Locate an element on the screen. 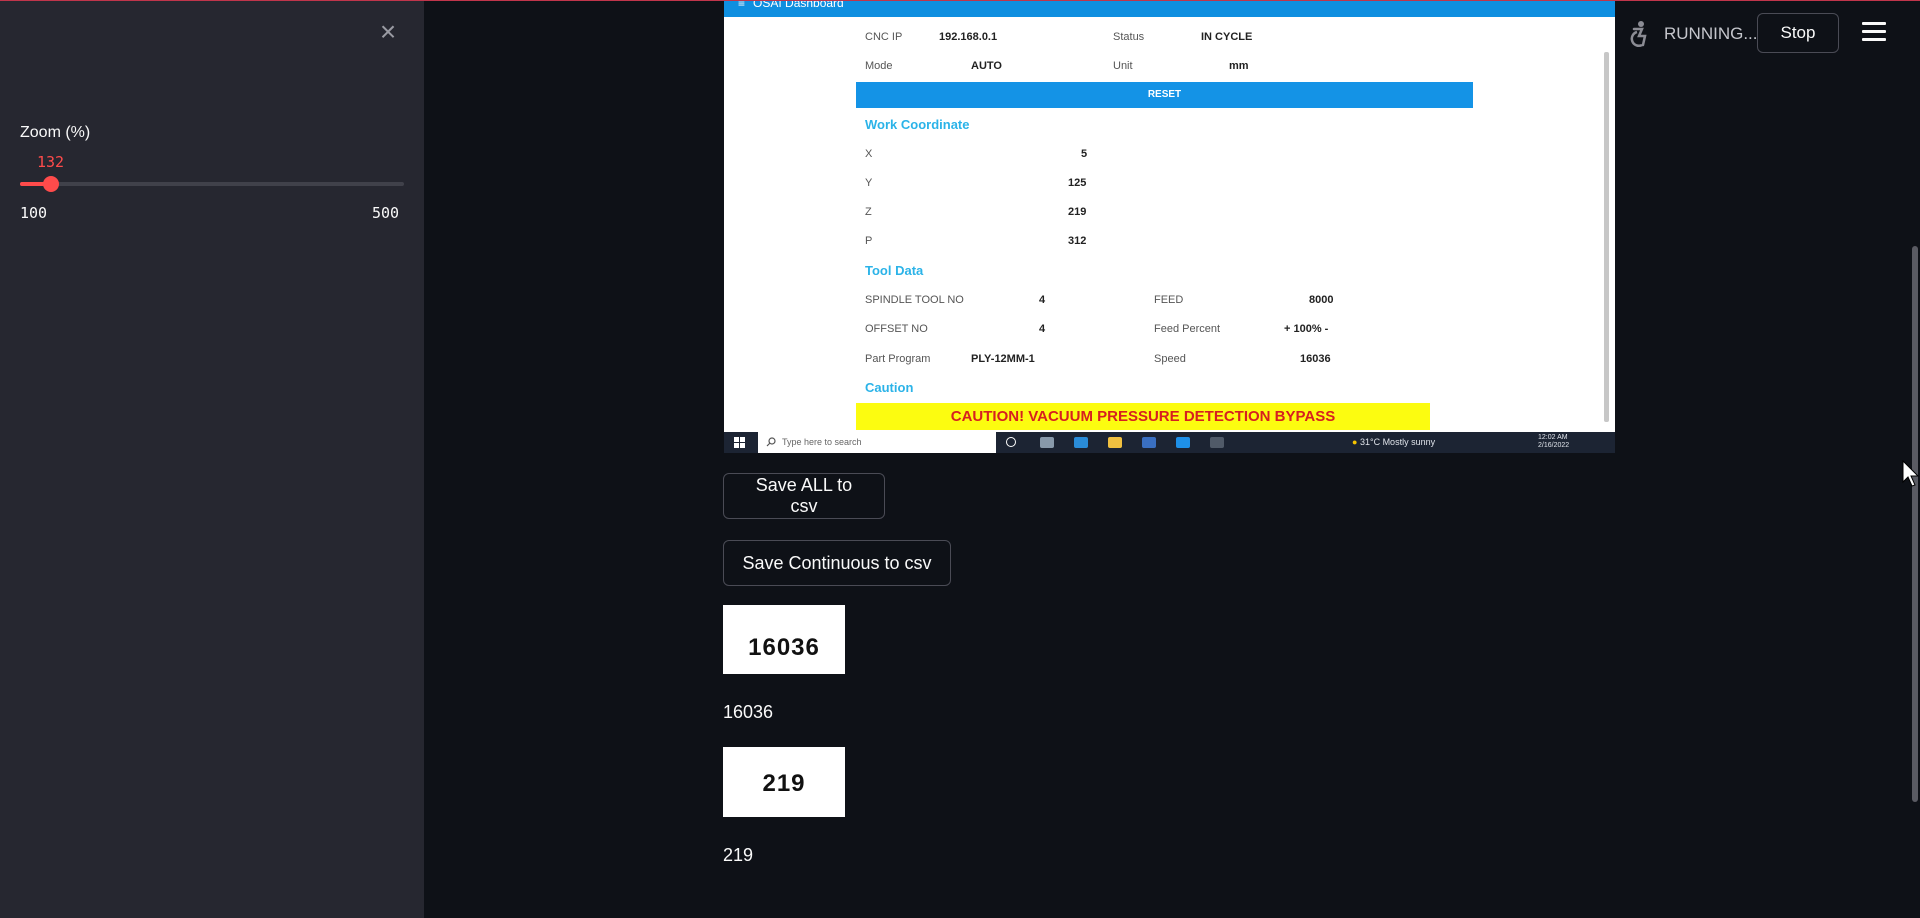 The image size is (1920, 918). feed-label: FEED is located at coordinates (1169, 300).